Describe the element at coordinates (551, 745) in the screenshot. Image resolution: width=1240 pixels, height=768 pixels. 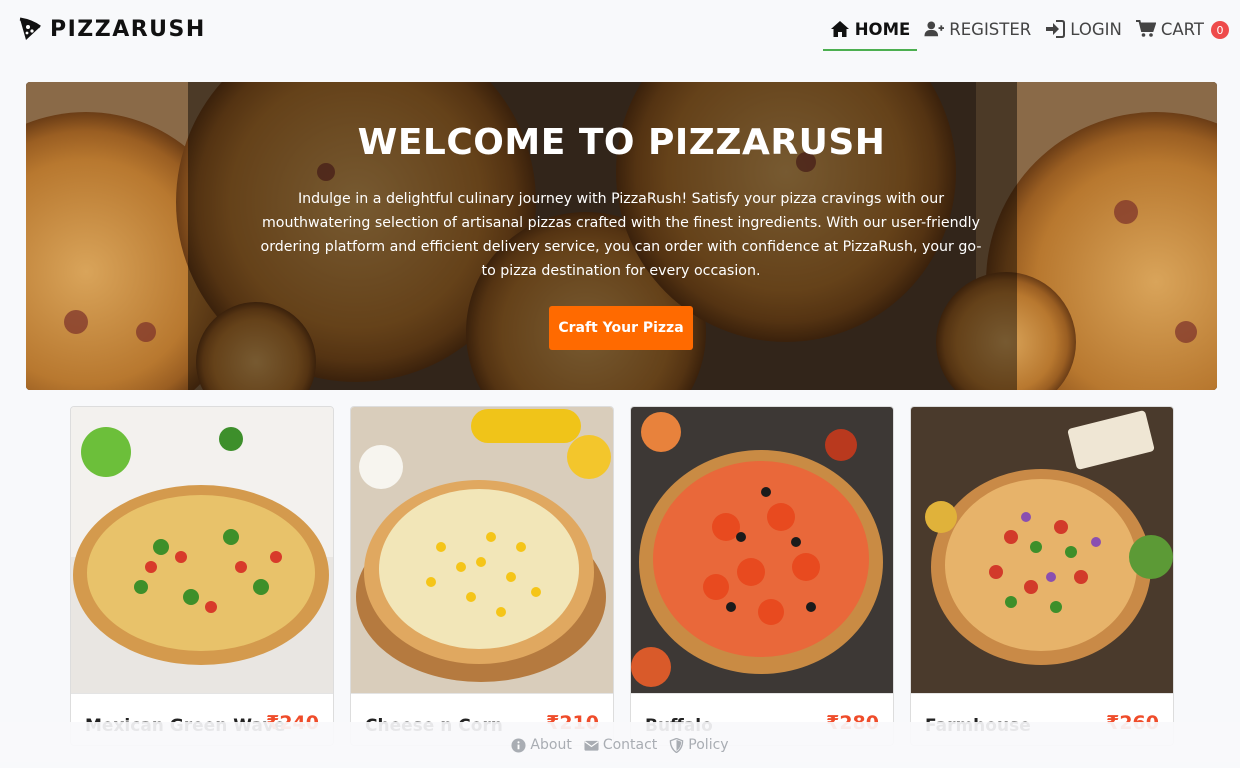
I see `footer-about-label: About` at that location.